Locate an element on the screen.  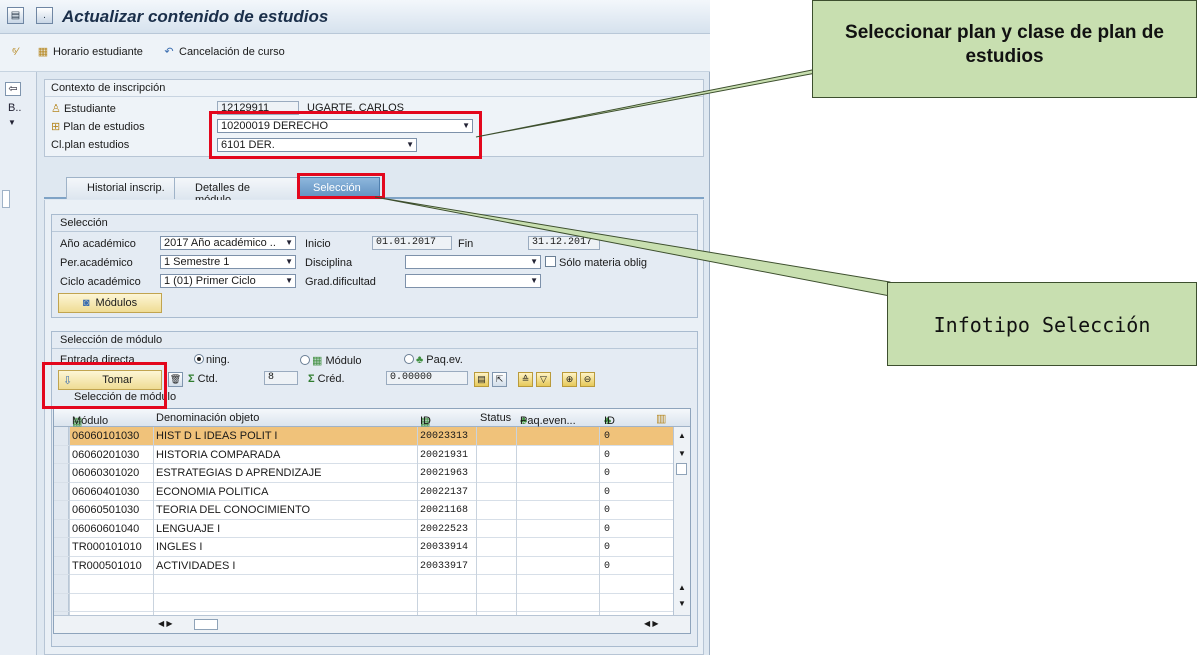
cell-id: 20023313 is located at coordinates (444, 436).